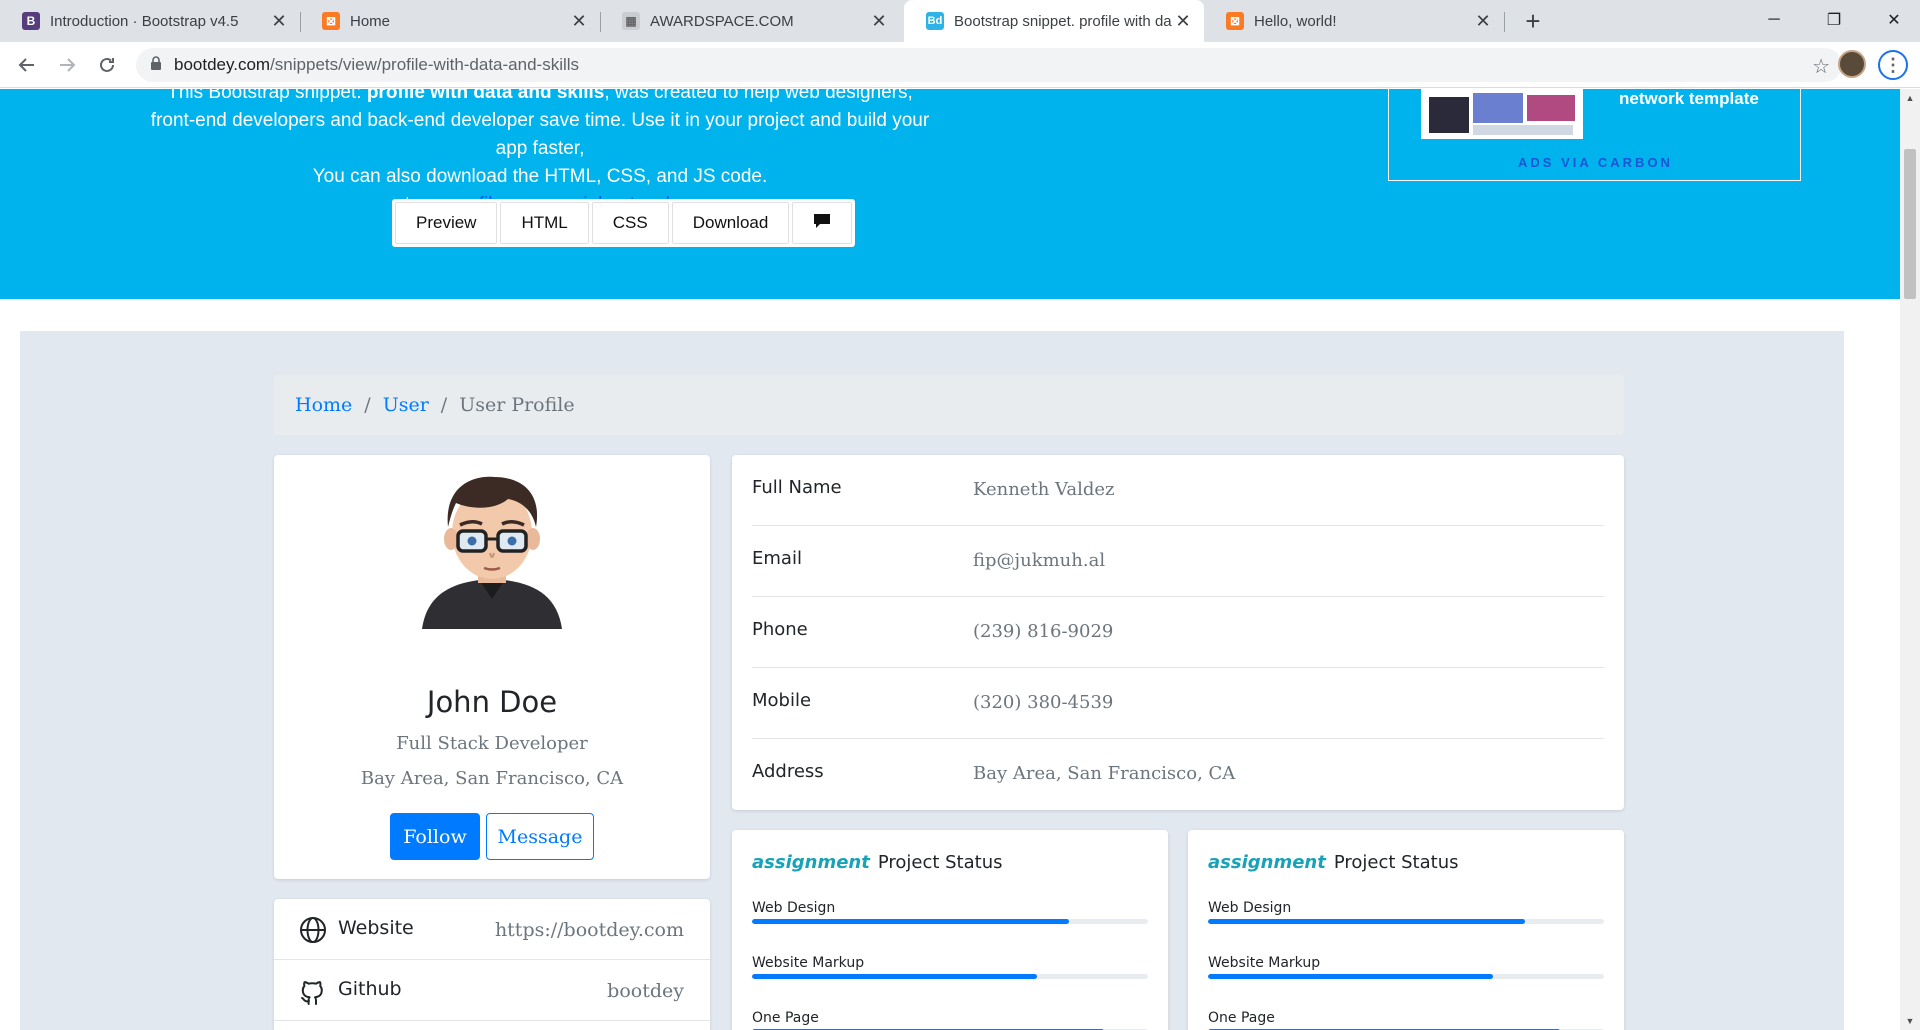 This screenshot has width=1920, height=1030. Describe the element at coordinates (370, 21) in the screenshot. I see `tab-title: Home` at that location.